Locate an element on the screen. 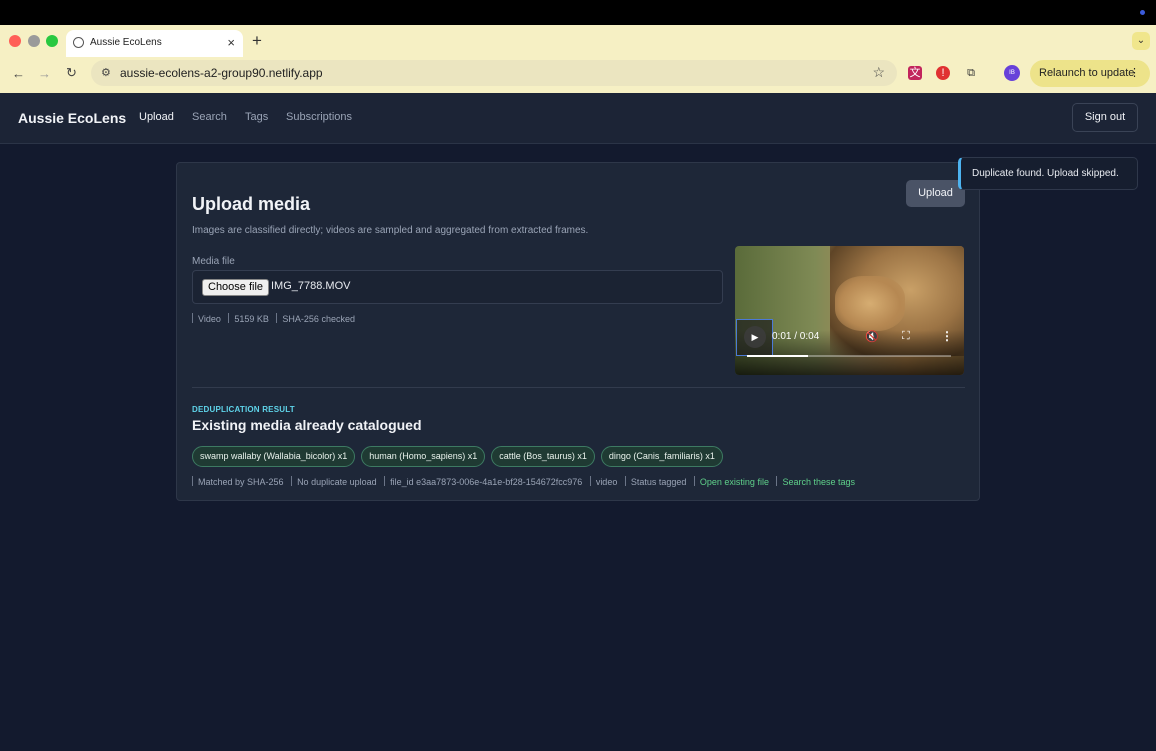  nav-tags: Tags is located at coordinates (256, 117).